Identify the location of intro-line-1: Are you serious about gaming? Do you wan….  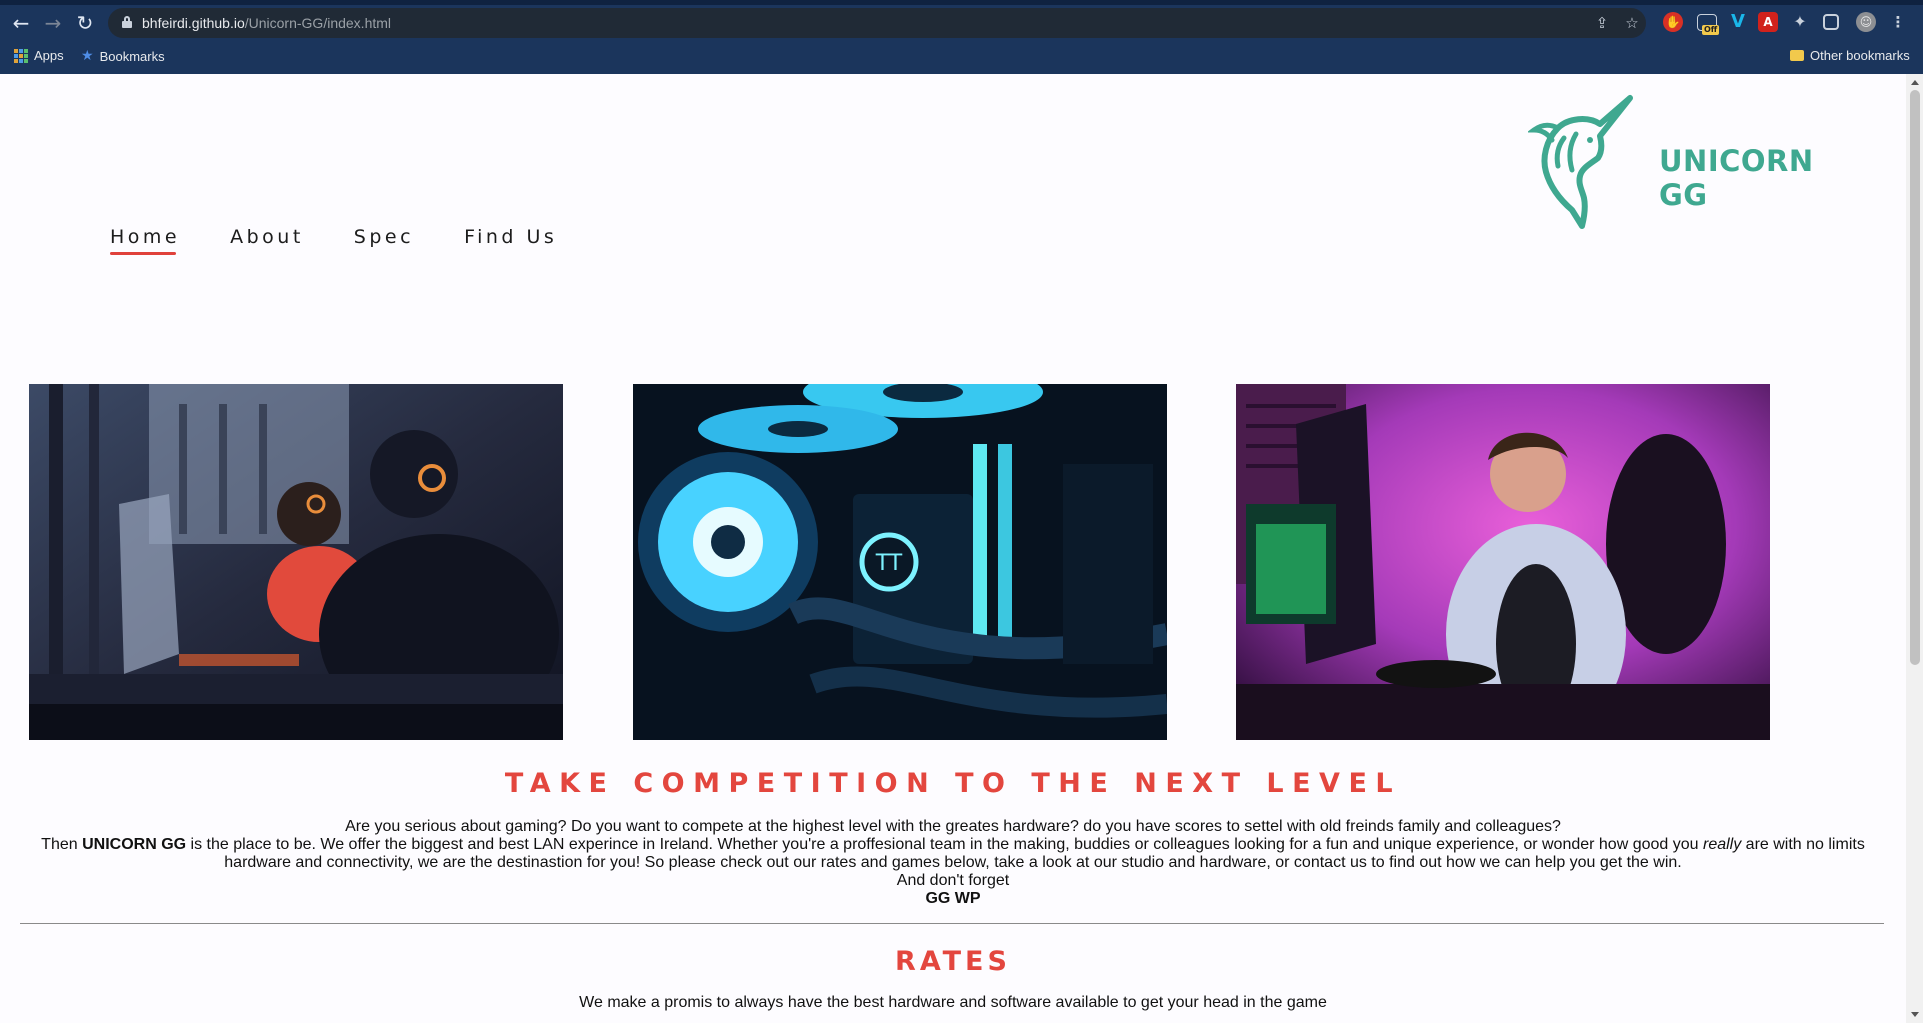
(953, 826).